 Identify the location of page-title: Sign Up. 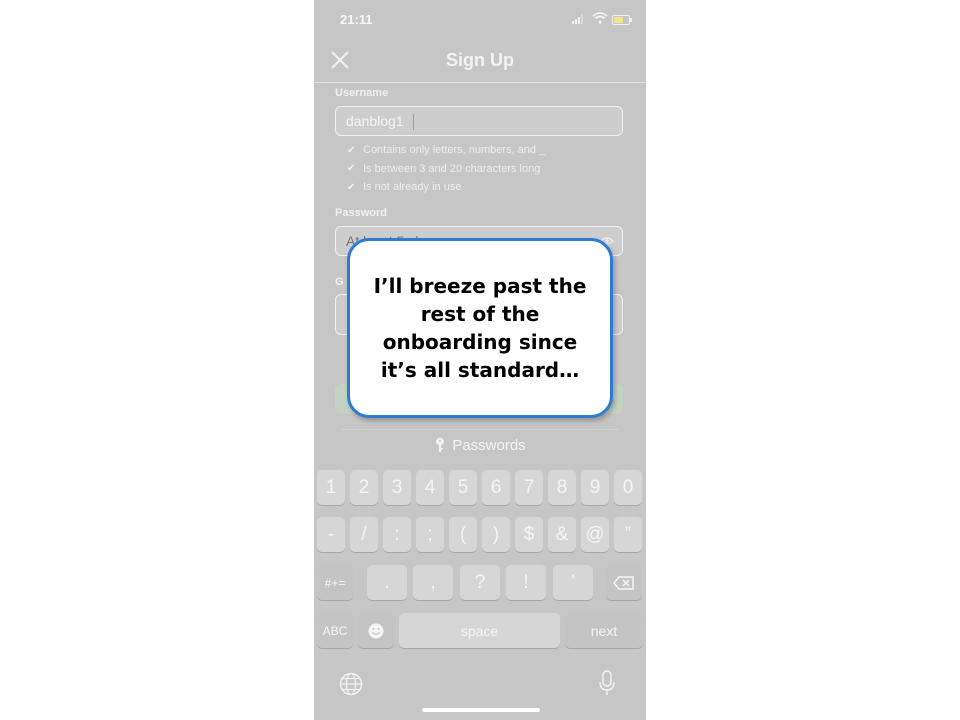
(480, 60).